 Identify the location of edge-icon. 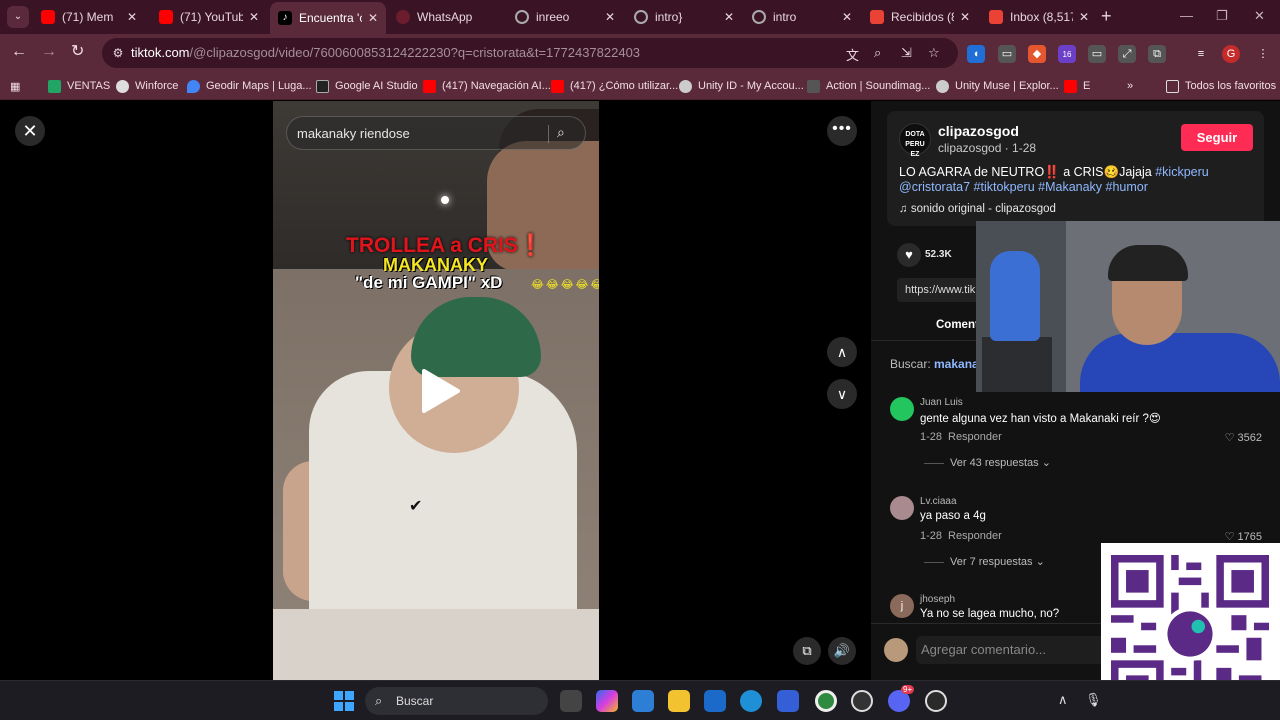
(751, 701).